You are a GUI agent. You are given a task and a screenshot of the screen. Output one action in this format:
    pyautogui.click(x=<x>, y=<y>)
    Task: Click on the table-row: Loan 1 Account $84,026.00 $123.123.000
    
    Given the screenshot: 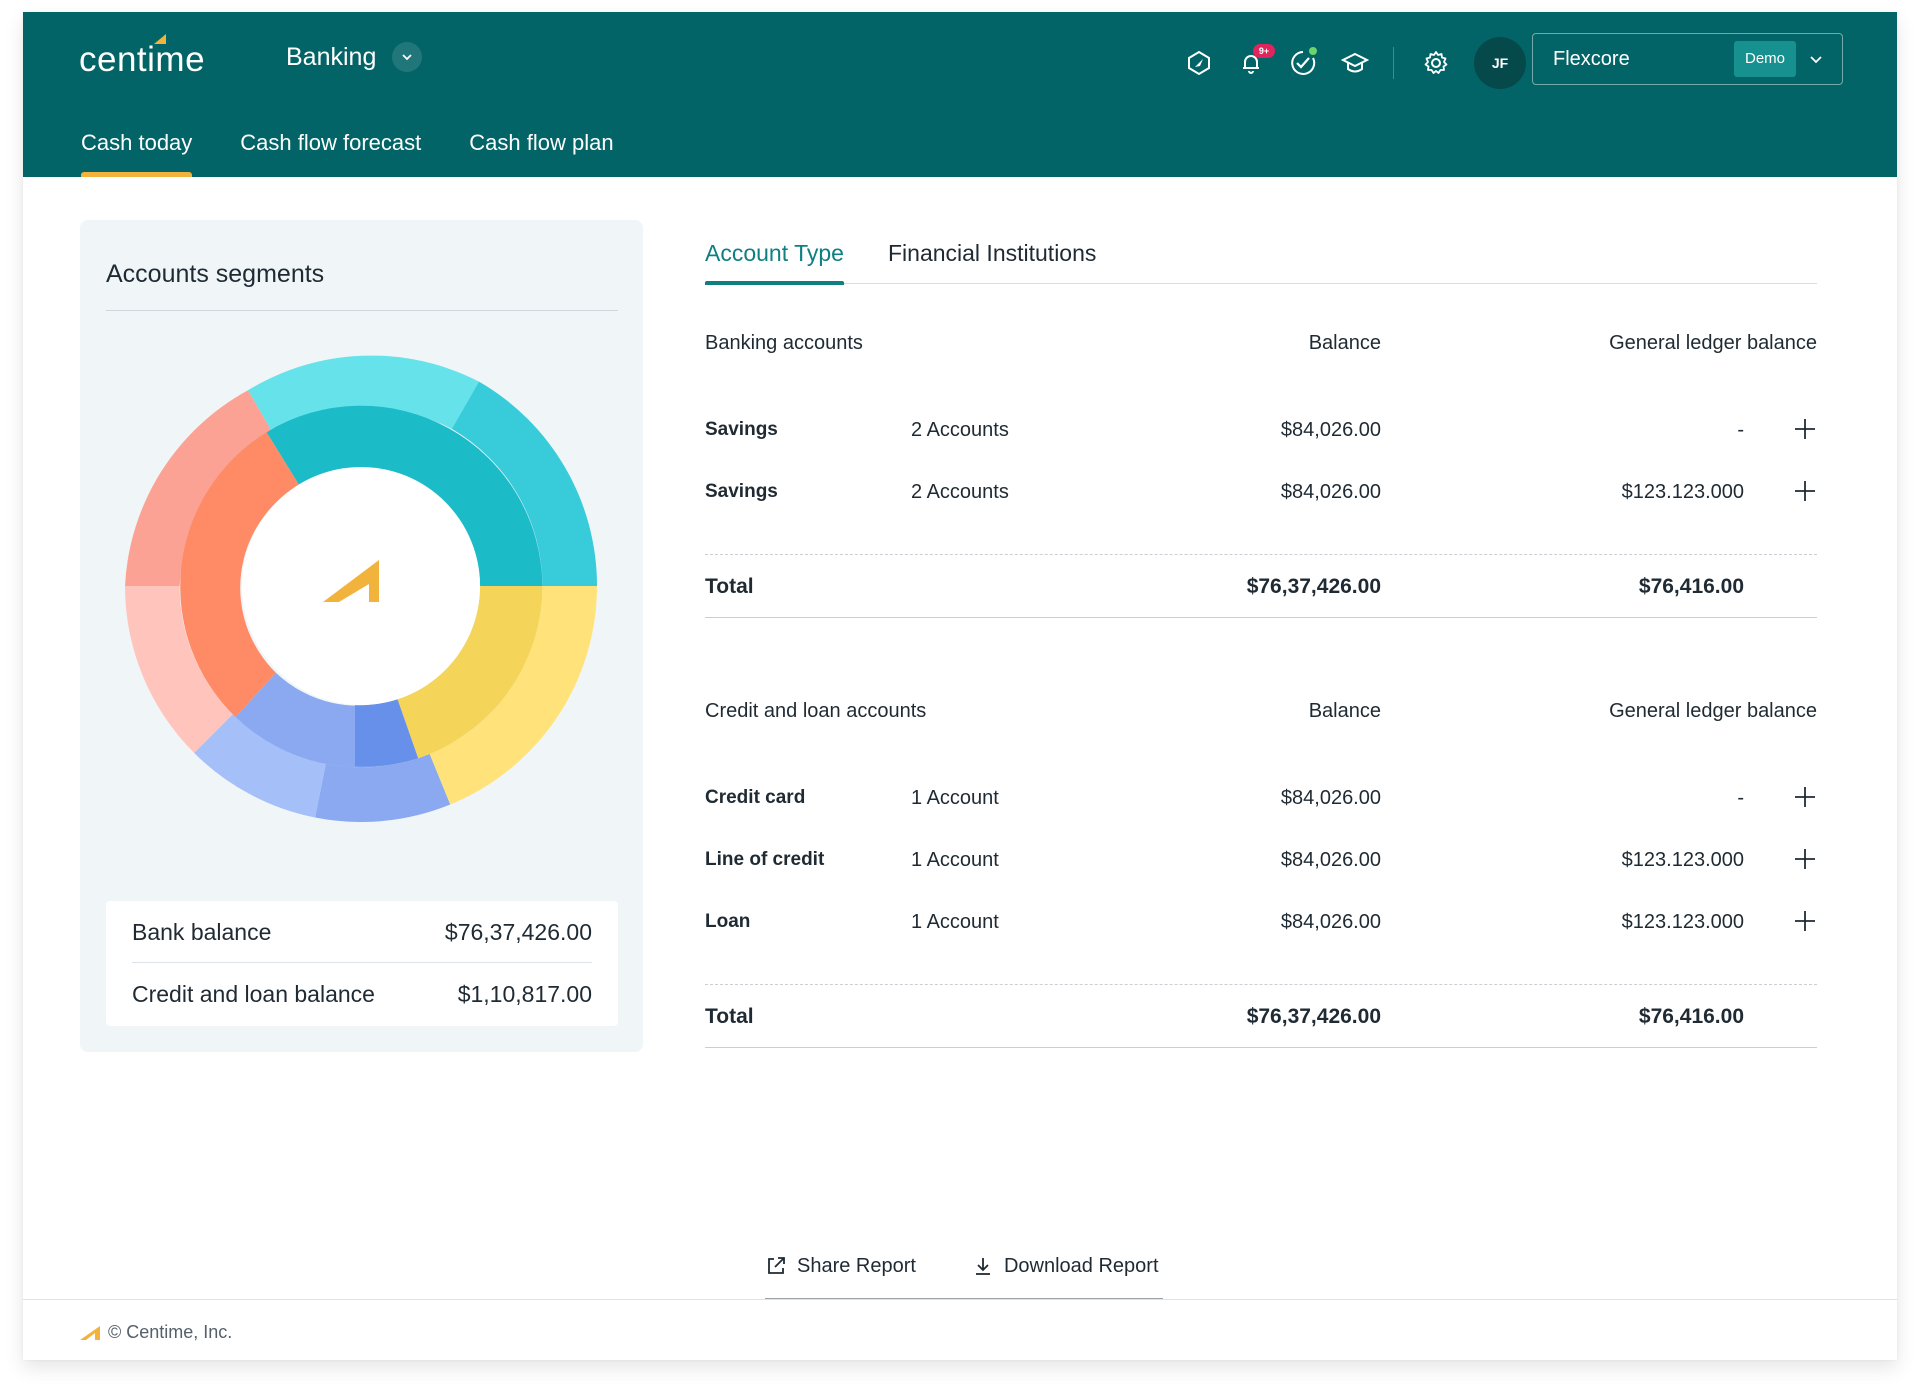 What is the action you would take?
    pyautogui.click(x=1261, y=926)
    